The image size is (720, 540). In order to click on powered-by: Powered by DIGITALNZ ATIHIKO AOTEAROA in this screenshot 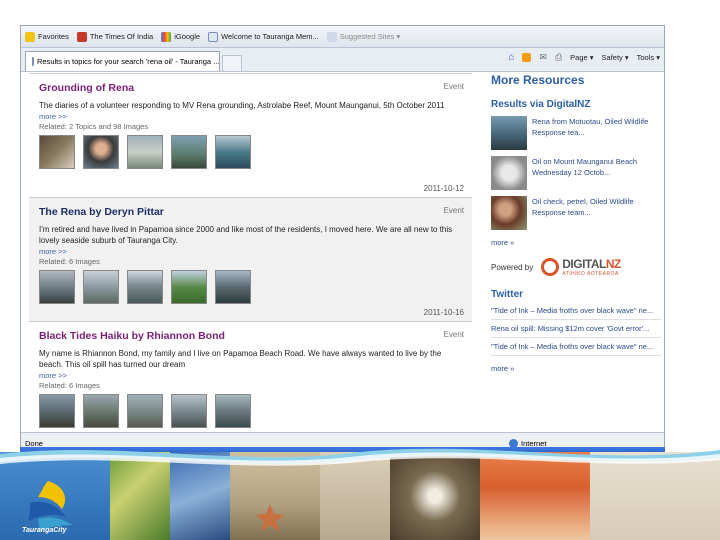, I will do `click(576, 267)`.